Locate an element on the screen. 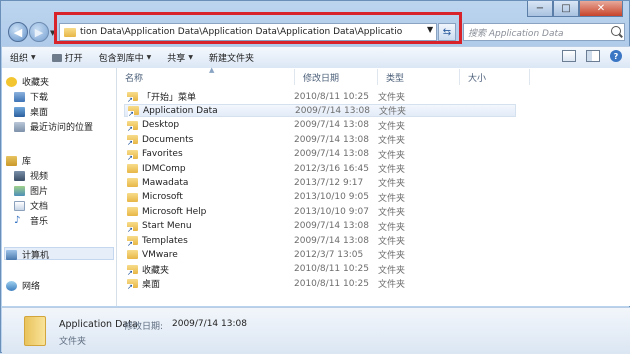 This screenshot has height=354, width=630. nav-documents: 文档 is located at coordinates (31, 205).